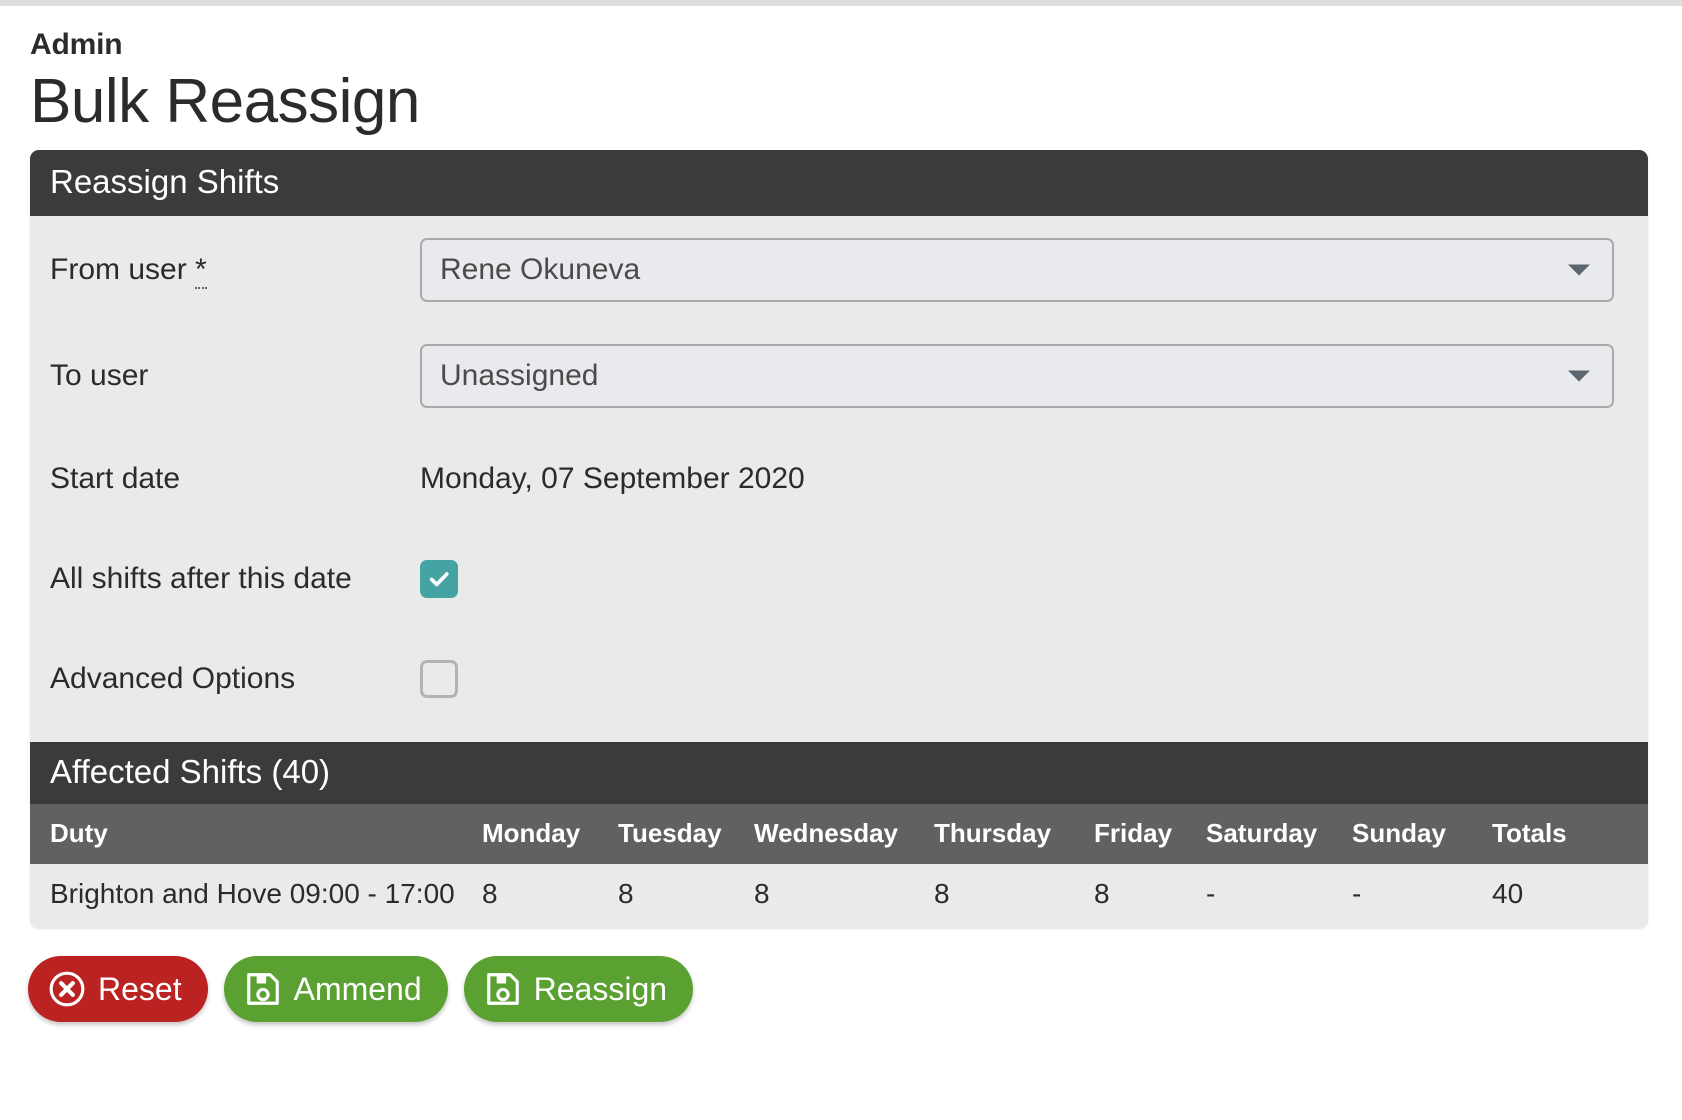 Image resolution: width=1682 pixels, height=1120 pixels. I want to click on cell-thursday: 8, so click(1014, 895).